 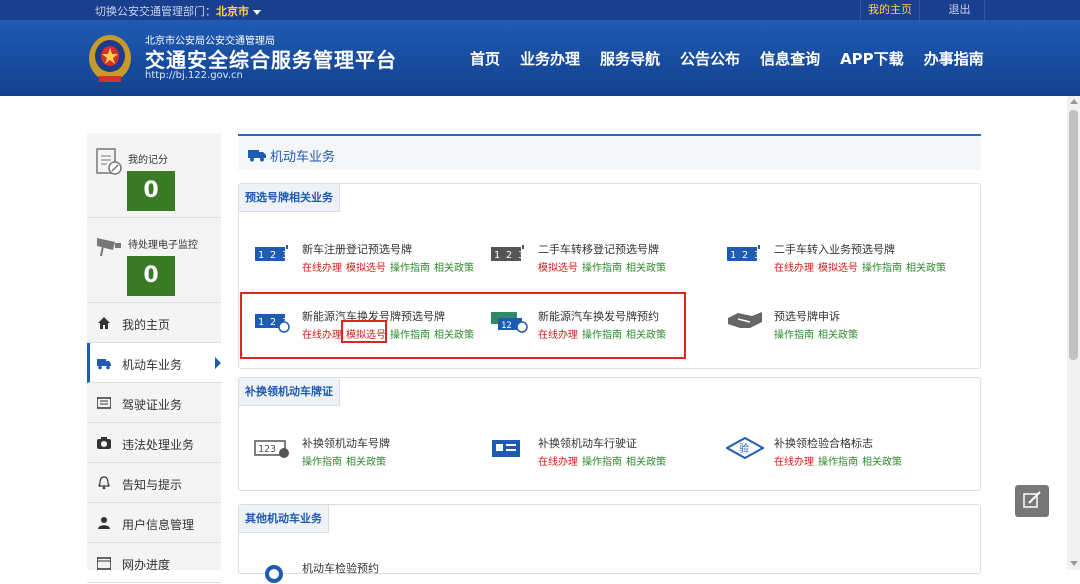 I want to click on inspection-mark-icon: 验, so click(x=745, y=448).